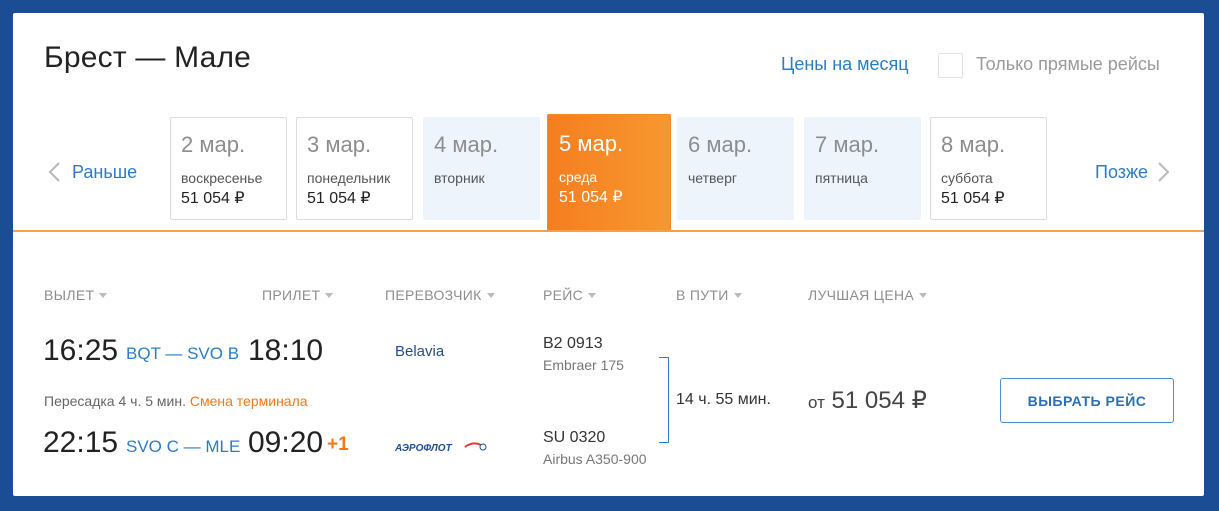  I want to click on later-button: Позже, so click(1133, 172).